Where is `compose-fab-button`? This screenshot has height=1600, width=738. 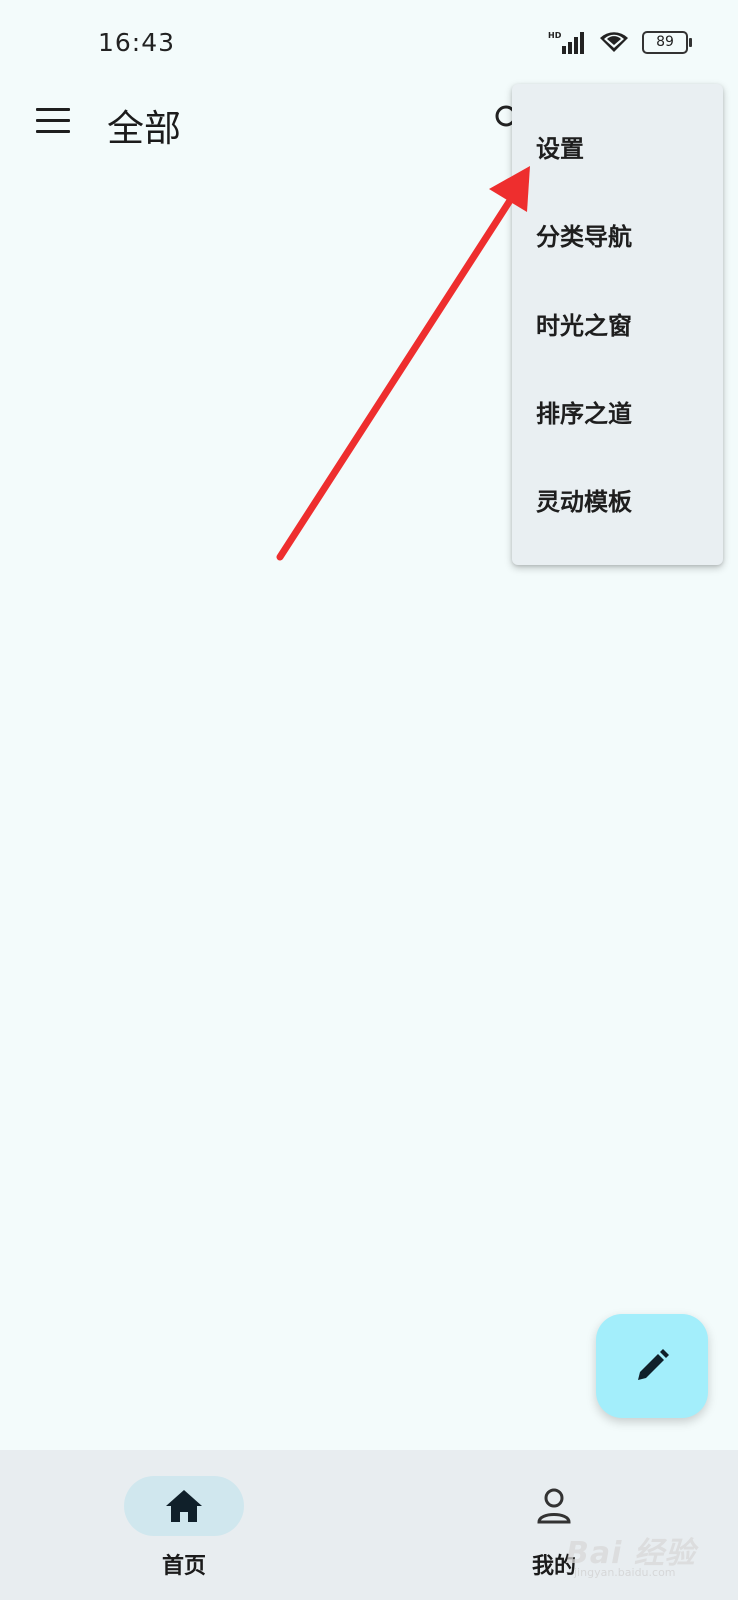
compose-fab-button is located at coordinates (652, 1366).